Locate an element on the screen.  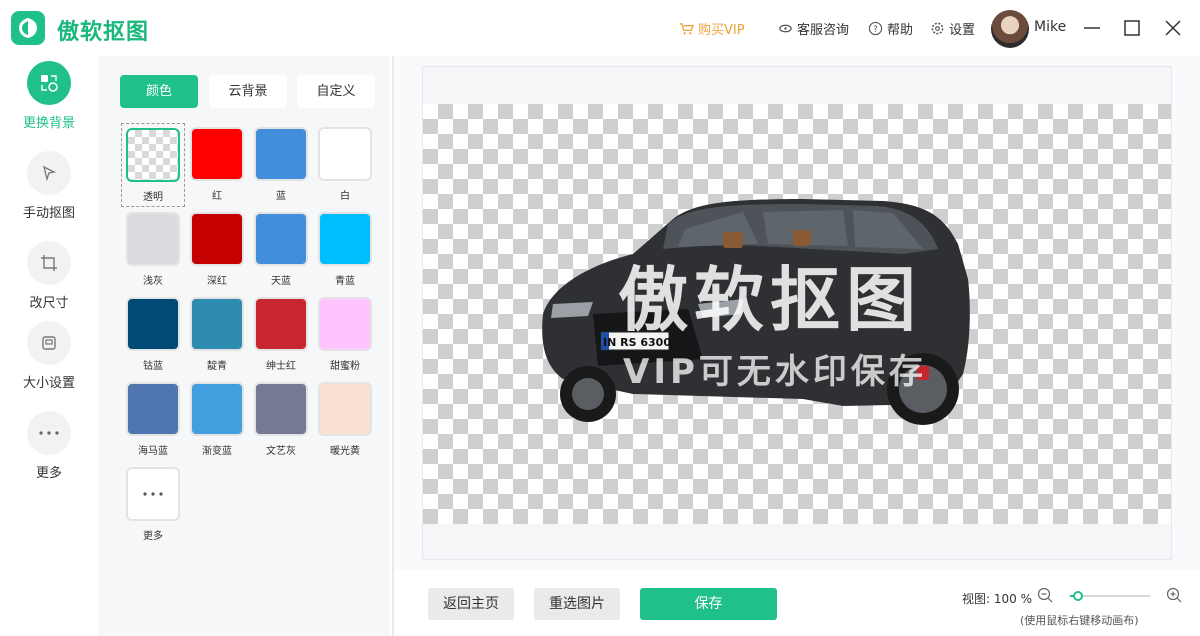
nav-label: 手动抠图 is located at coordinates (48, 213).